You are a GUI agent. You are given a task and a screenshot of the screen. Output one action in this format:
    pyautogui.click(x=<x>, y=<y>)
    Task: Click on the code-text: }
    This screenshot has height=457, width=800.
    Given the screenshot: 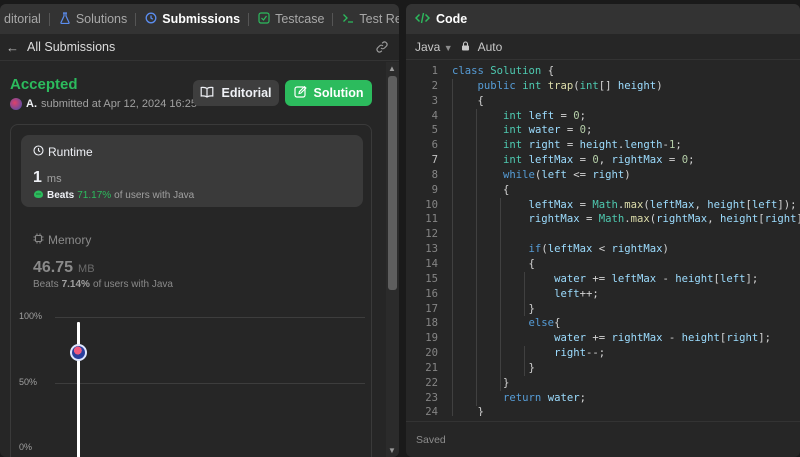 What is the action you would take?
    pyautogui.click(x=468, y=411)
    